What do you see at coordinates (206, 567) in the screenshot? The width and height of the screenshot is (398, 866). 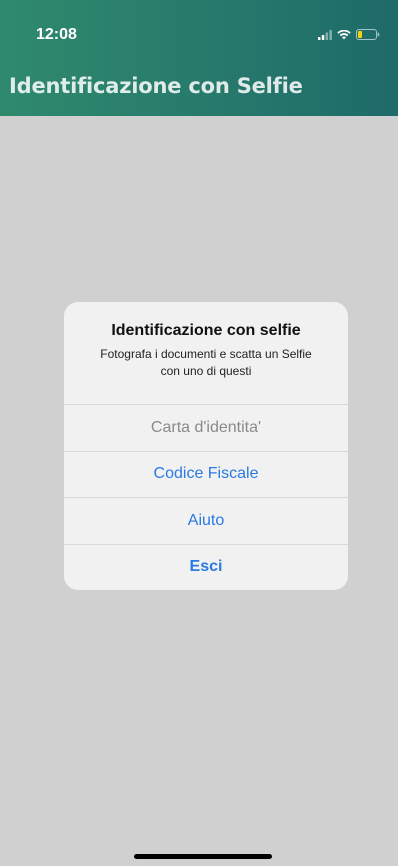 I see `esci-button: Esci` at bounding box center [206, 567].